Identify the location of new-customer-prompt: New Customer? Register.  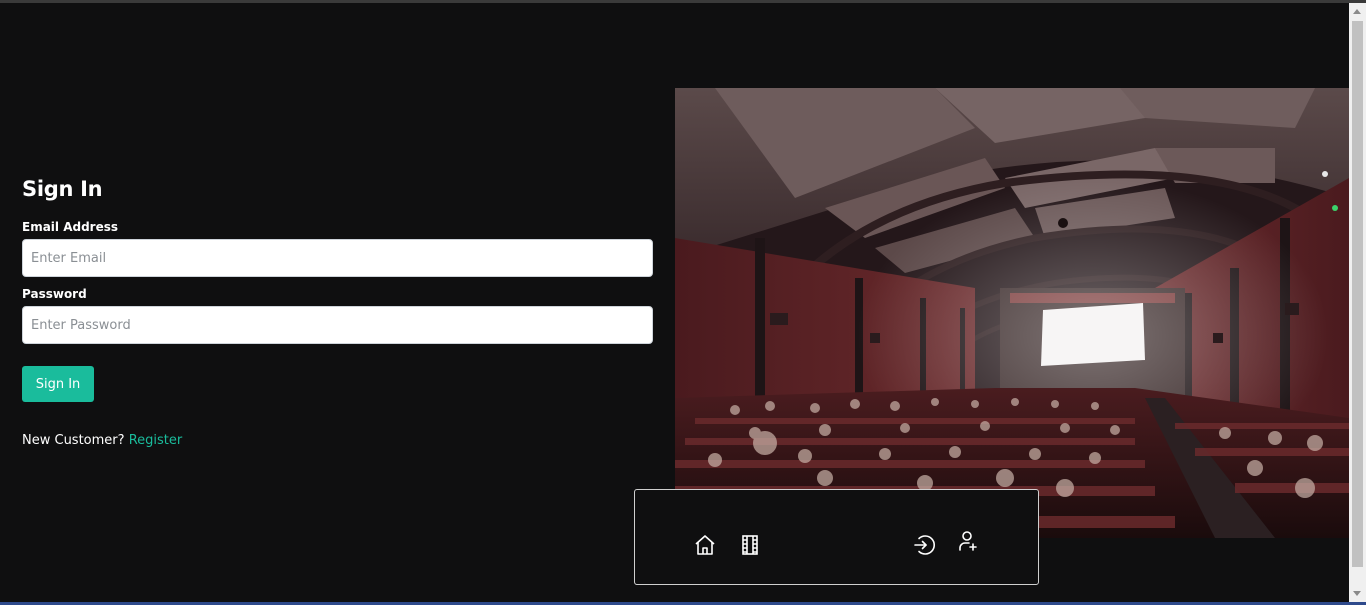
(102, 440).